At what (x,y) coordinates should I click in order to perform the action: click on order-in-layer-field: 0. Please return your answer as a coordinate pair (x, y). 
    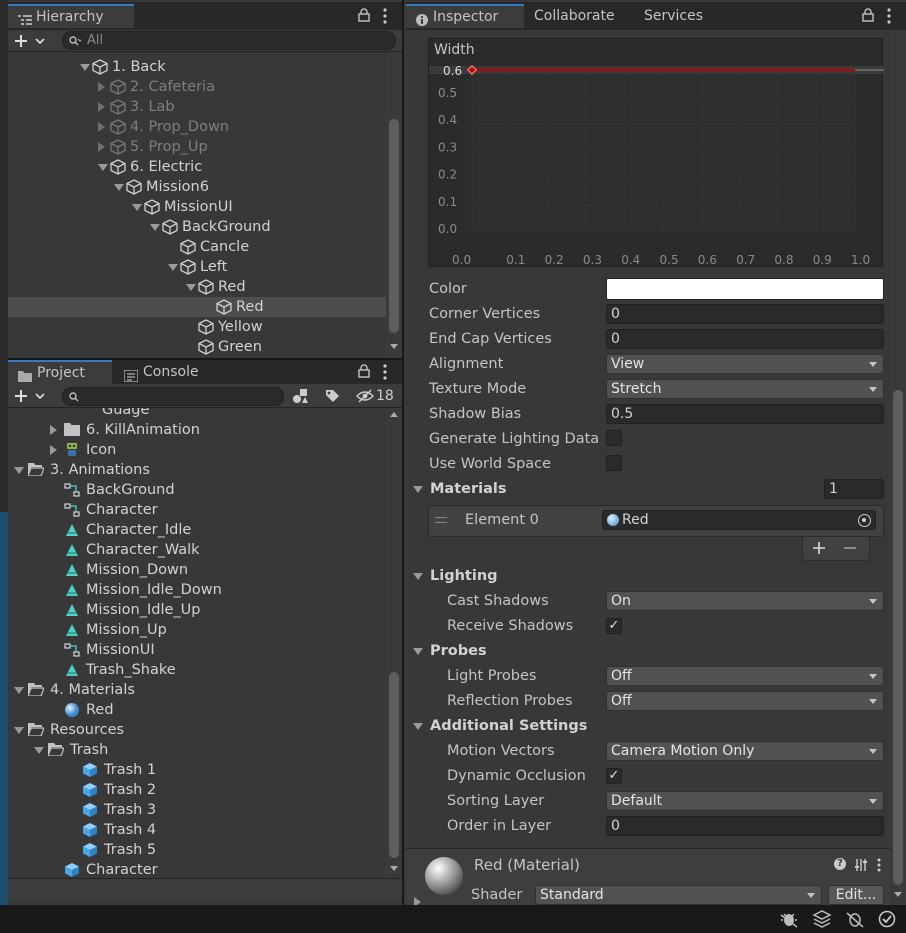
    Looking at the image, I should click on (745, 826).